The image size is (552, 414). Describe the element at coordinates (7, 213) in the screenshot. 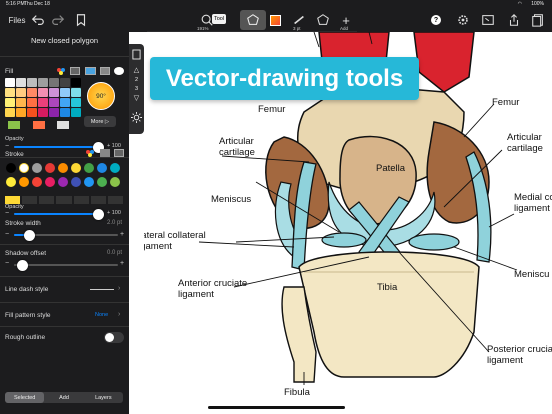

I see `stroke-opacity-minus: −` at that location.